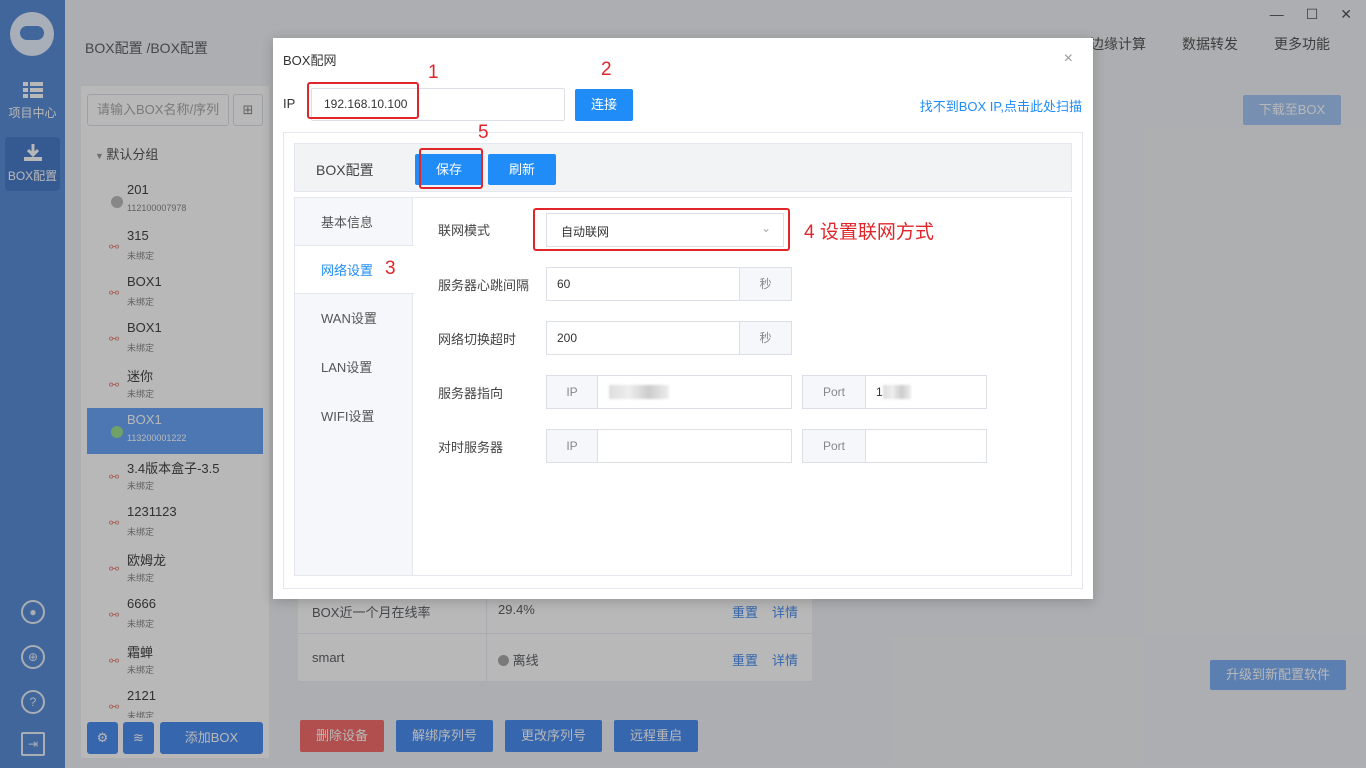 The image size is (1366, 768). What do you see at coordinates (363, 100) in the screenshot?
I see `annotation-box-ip` at bounding box center [363, 100].